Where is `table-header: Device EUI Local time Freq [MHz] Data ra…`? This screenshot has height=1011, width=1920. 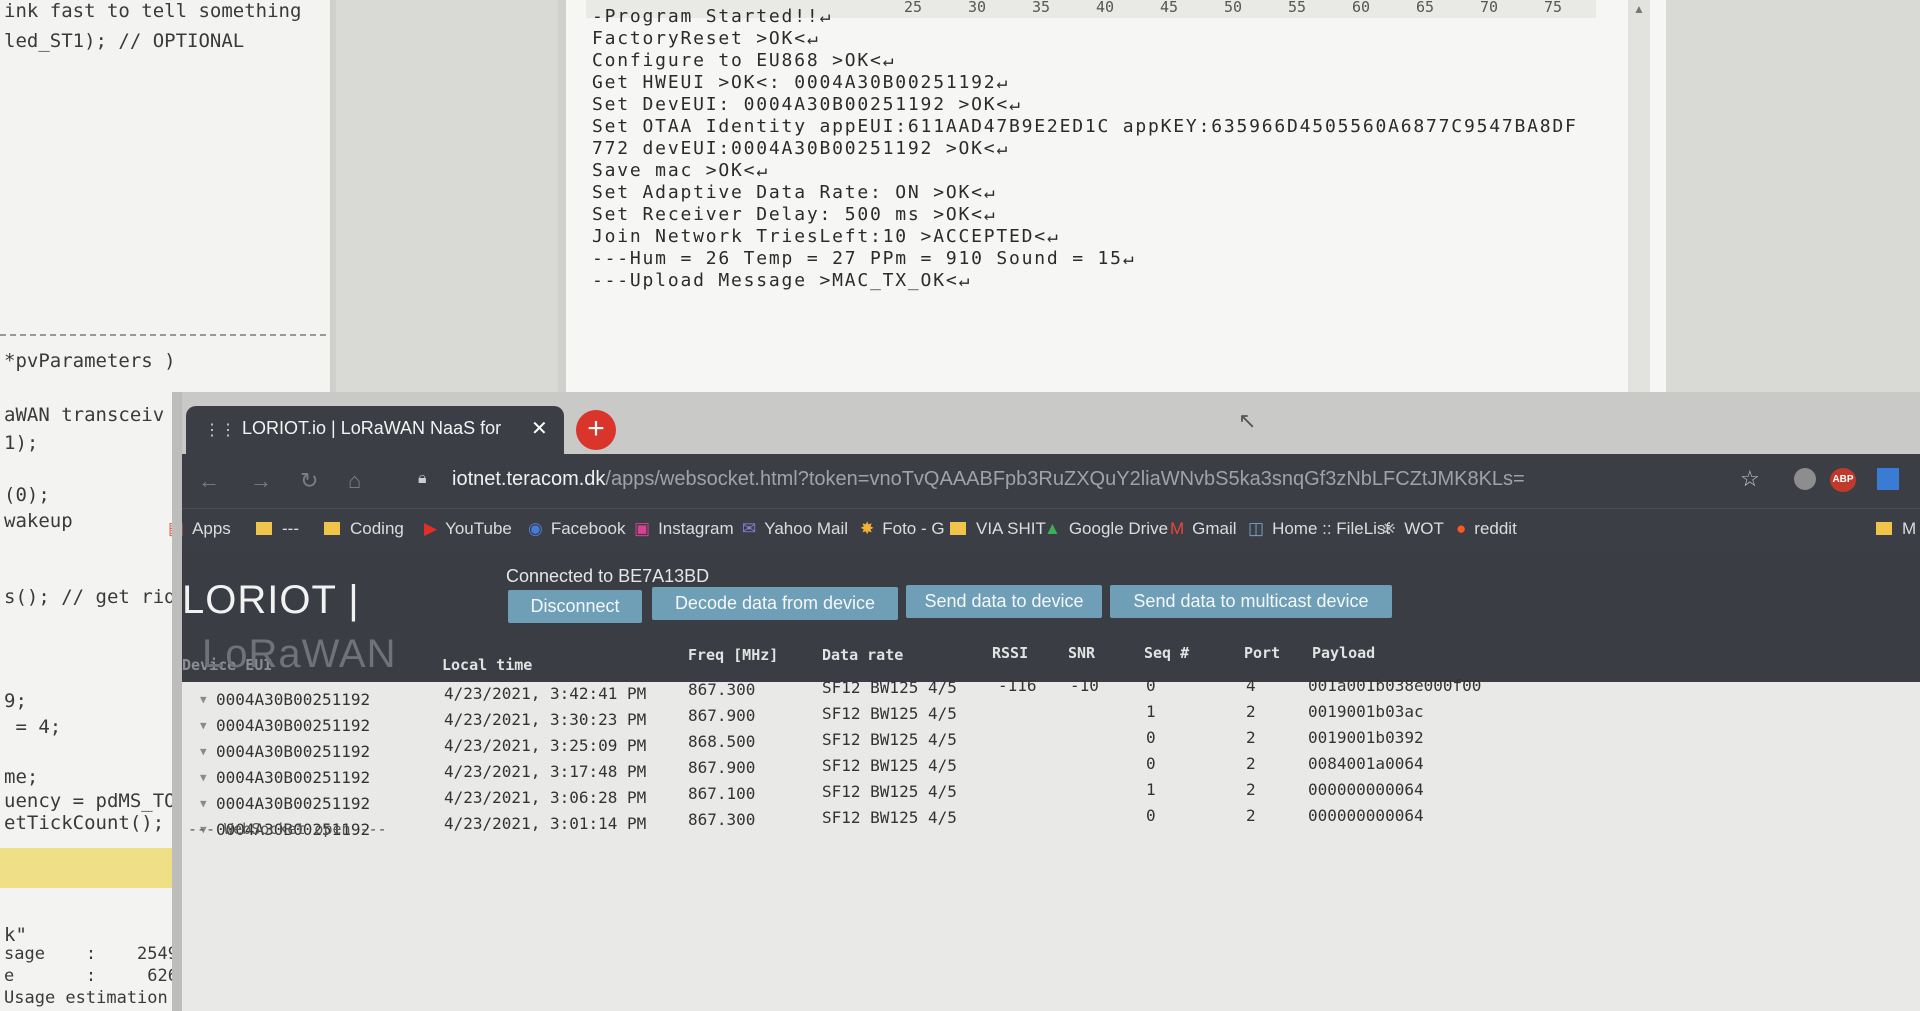 table-header: Device EUI Local time Freq [MHz] Data ra… is located at coordinates (1046, 663).